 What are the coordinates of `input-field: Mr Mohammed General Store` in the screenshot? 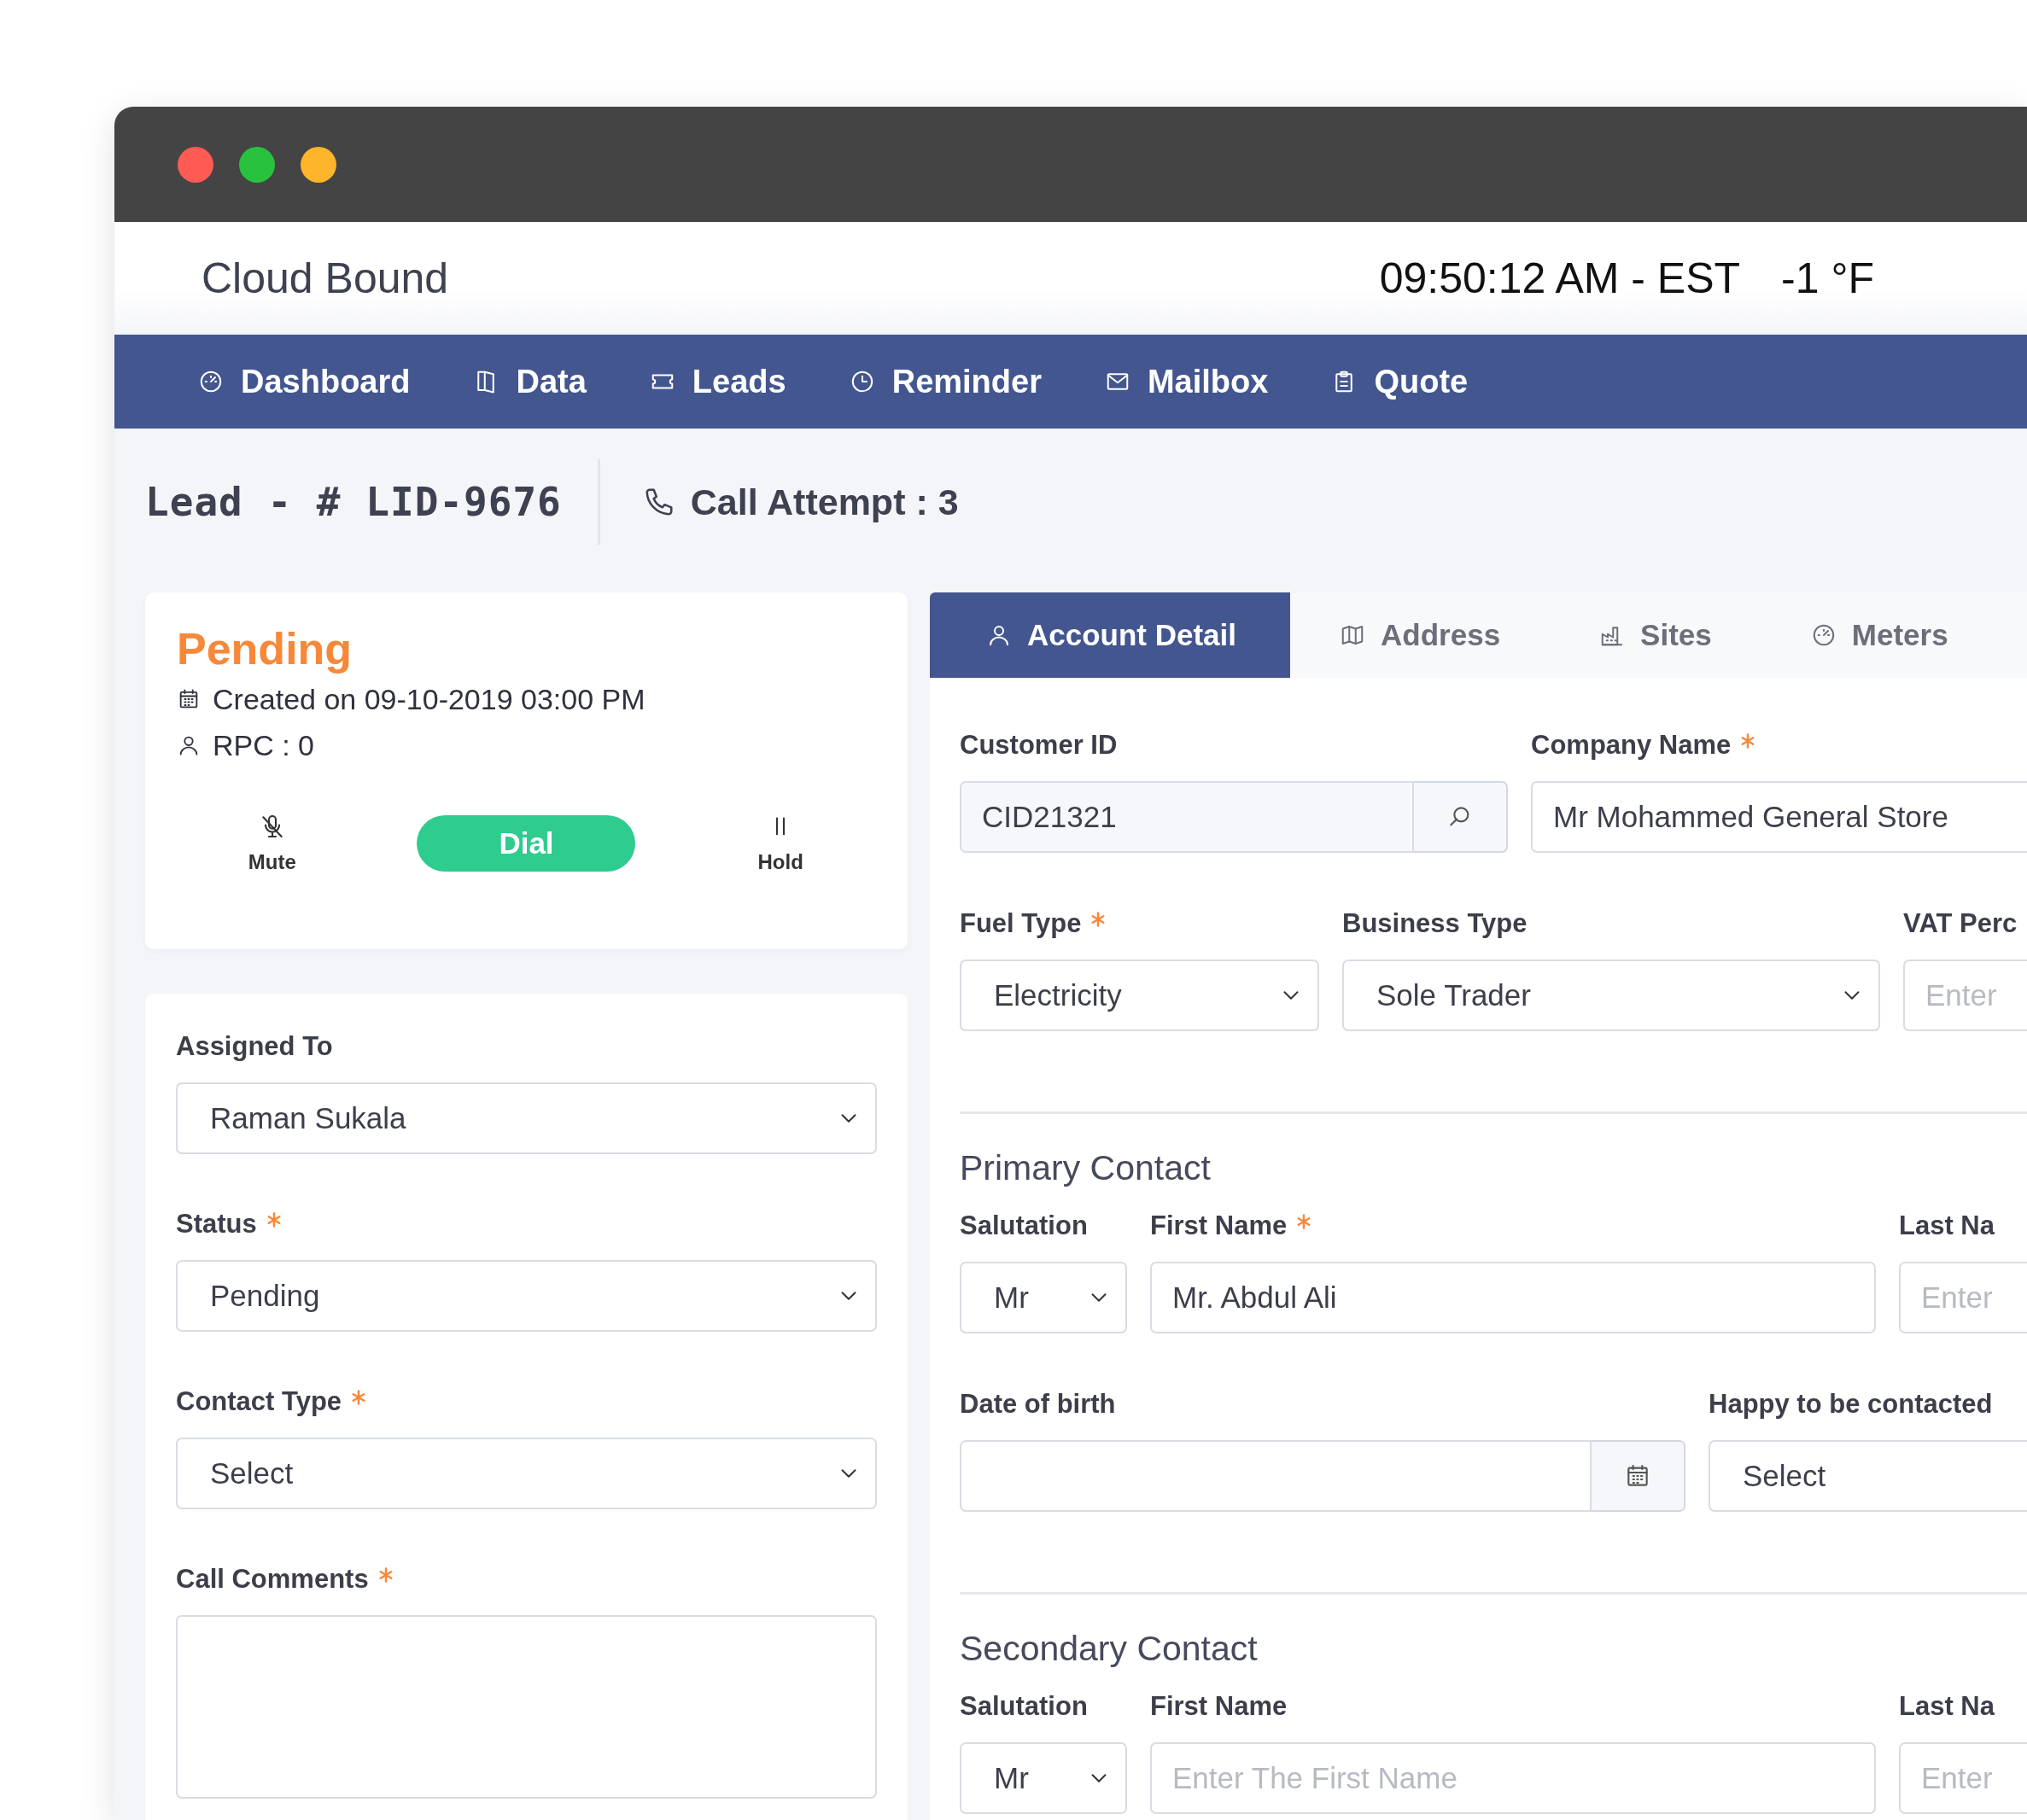 It's located at (1779, 817).